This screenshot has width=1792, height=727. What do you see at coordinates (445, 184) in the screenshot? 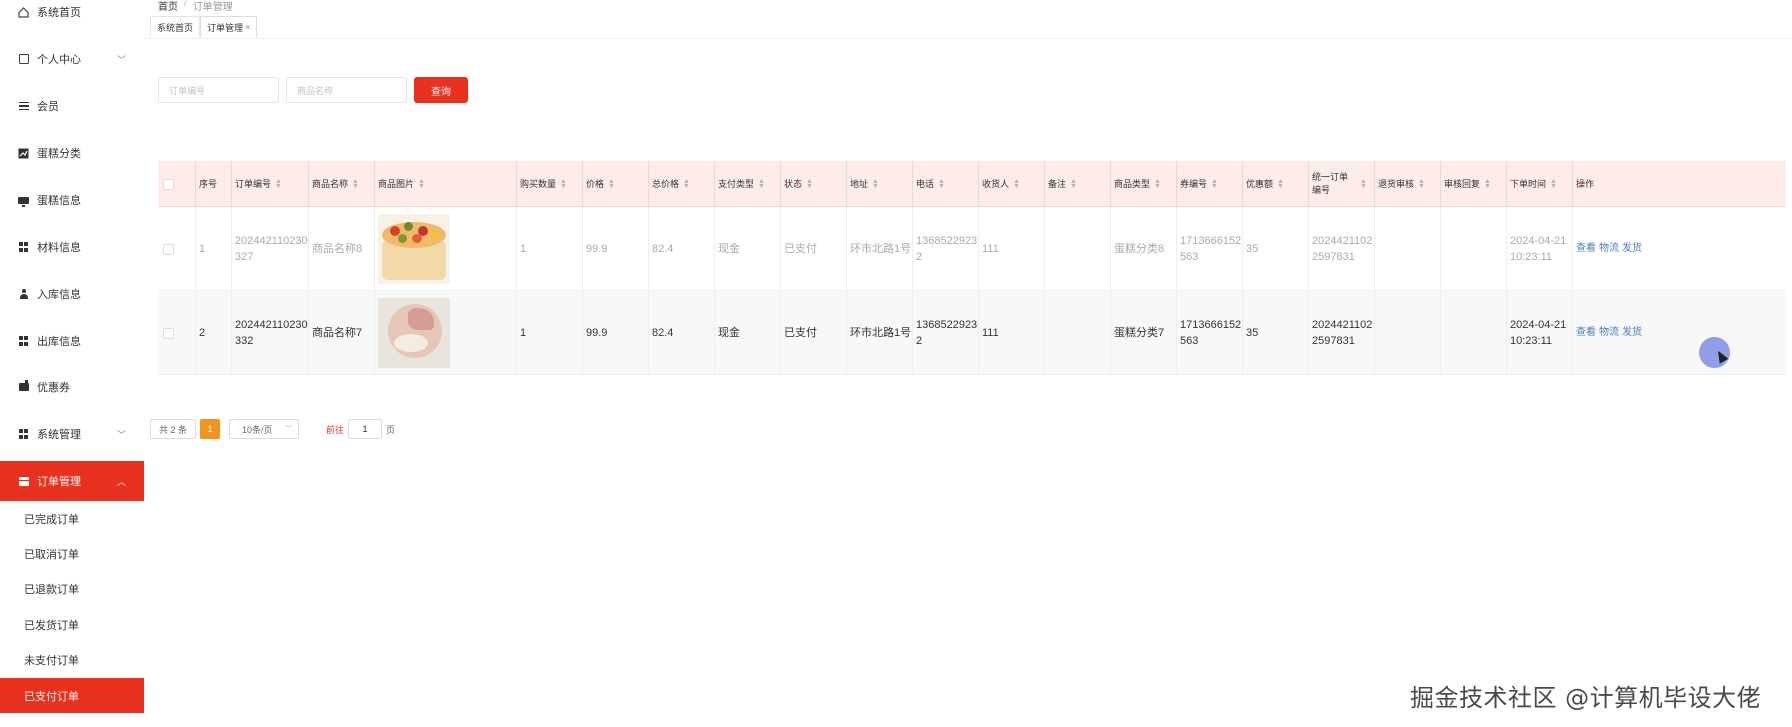
I see `column-header: 商品图片 ▲ ▼` at bounding box center [445, 184].